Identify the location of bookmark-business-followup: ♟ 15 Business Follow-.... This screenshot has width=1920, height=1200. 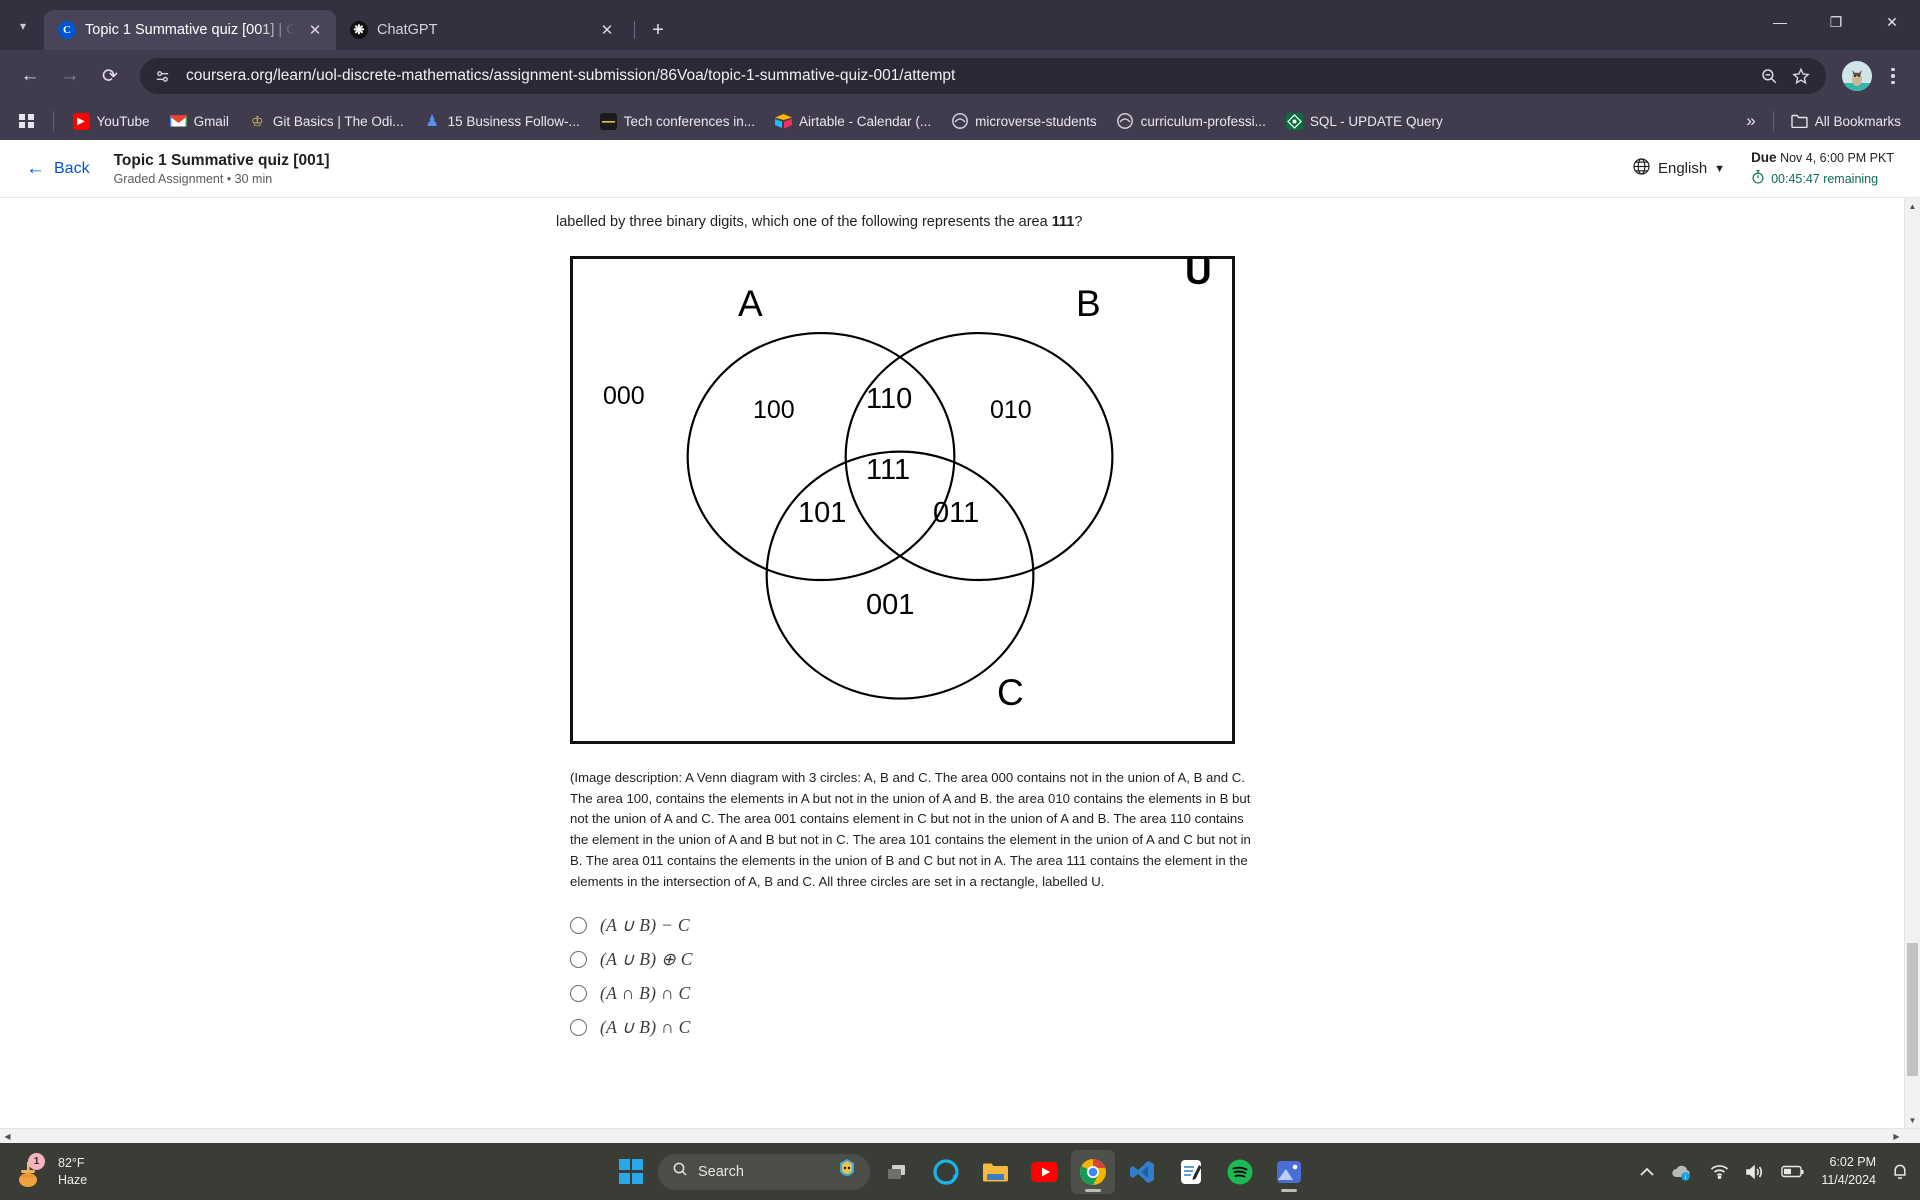
(502, 121).